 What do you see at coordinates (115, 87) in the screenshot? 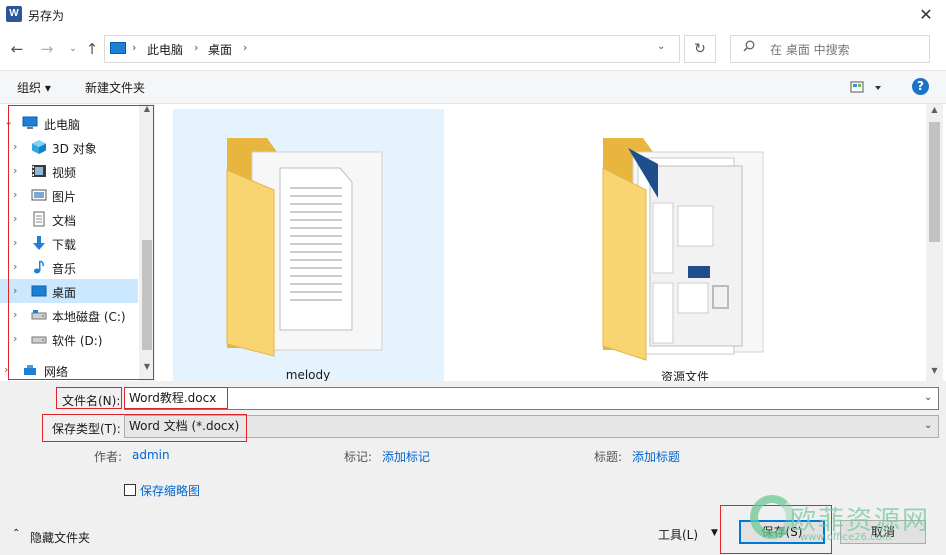
I see `new-folder-button: 新建文件夹` at bounding box center [115, 87].